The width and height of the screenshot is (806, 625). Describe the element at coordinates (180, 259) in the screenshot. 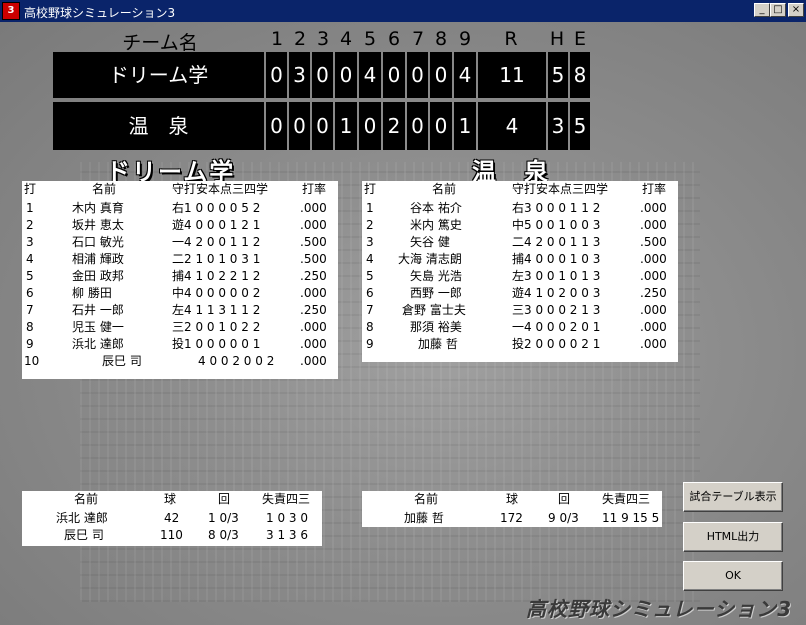

I see `table-row: 4 相浦 輝政 二2 1 0 1 0 3 1 .500` at that location.